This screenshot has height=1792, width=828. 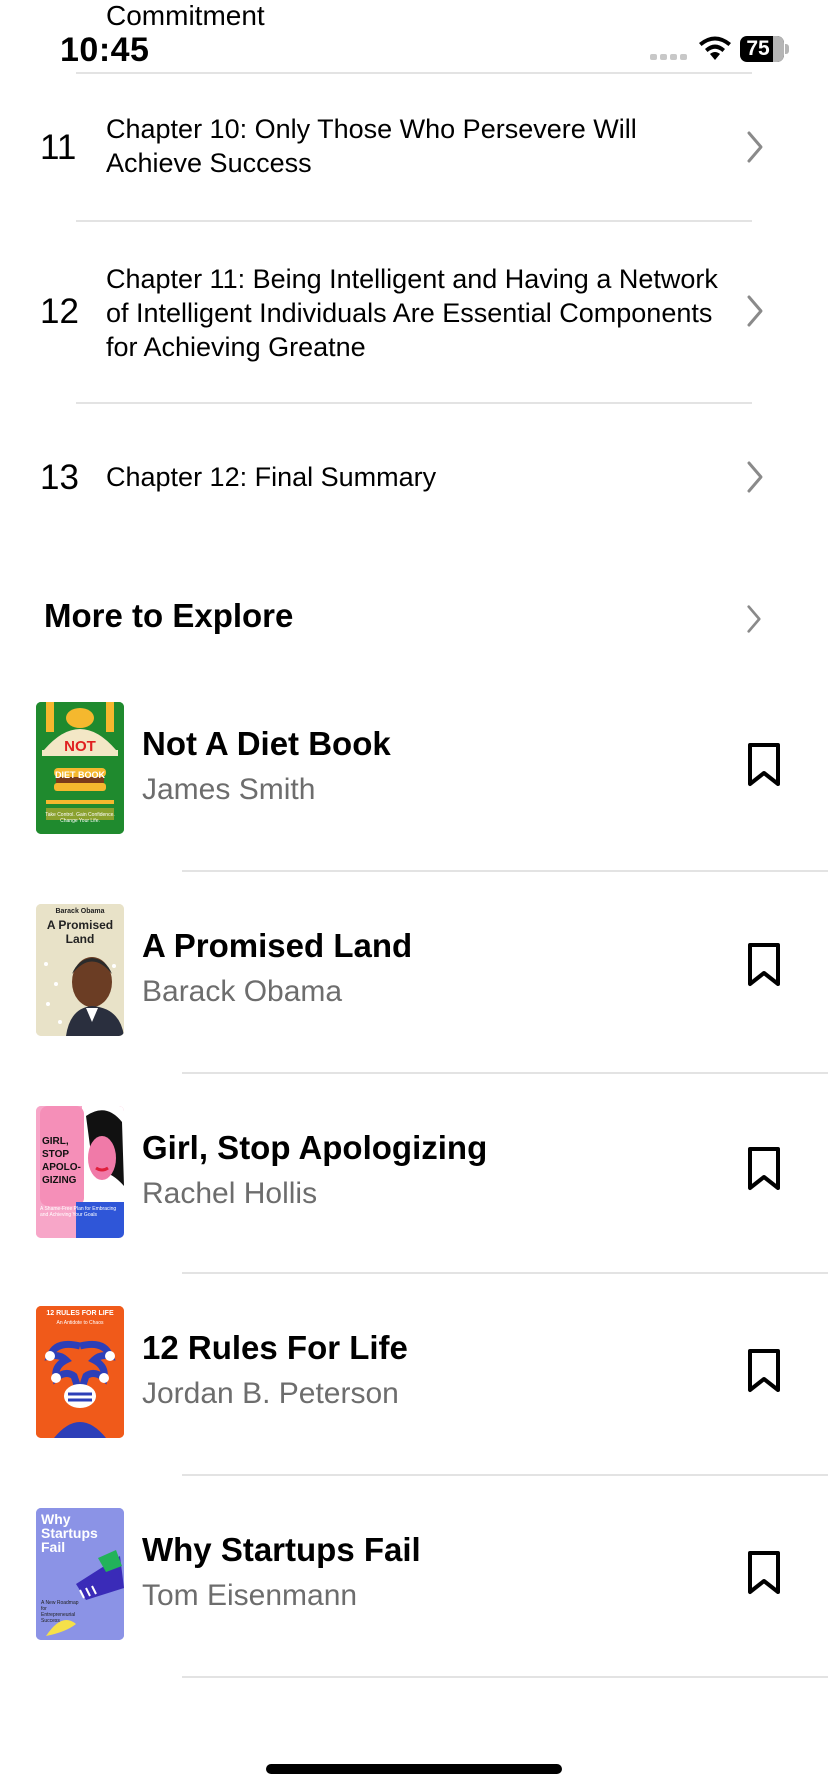 I want to click on battery-level: 75, so click(x=758, y=48).